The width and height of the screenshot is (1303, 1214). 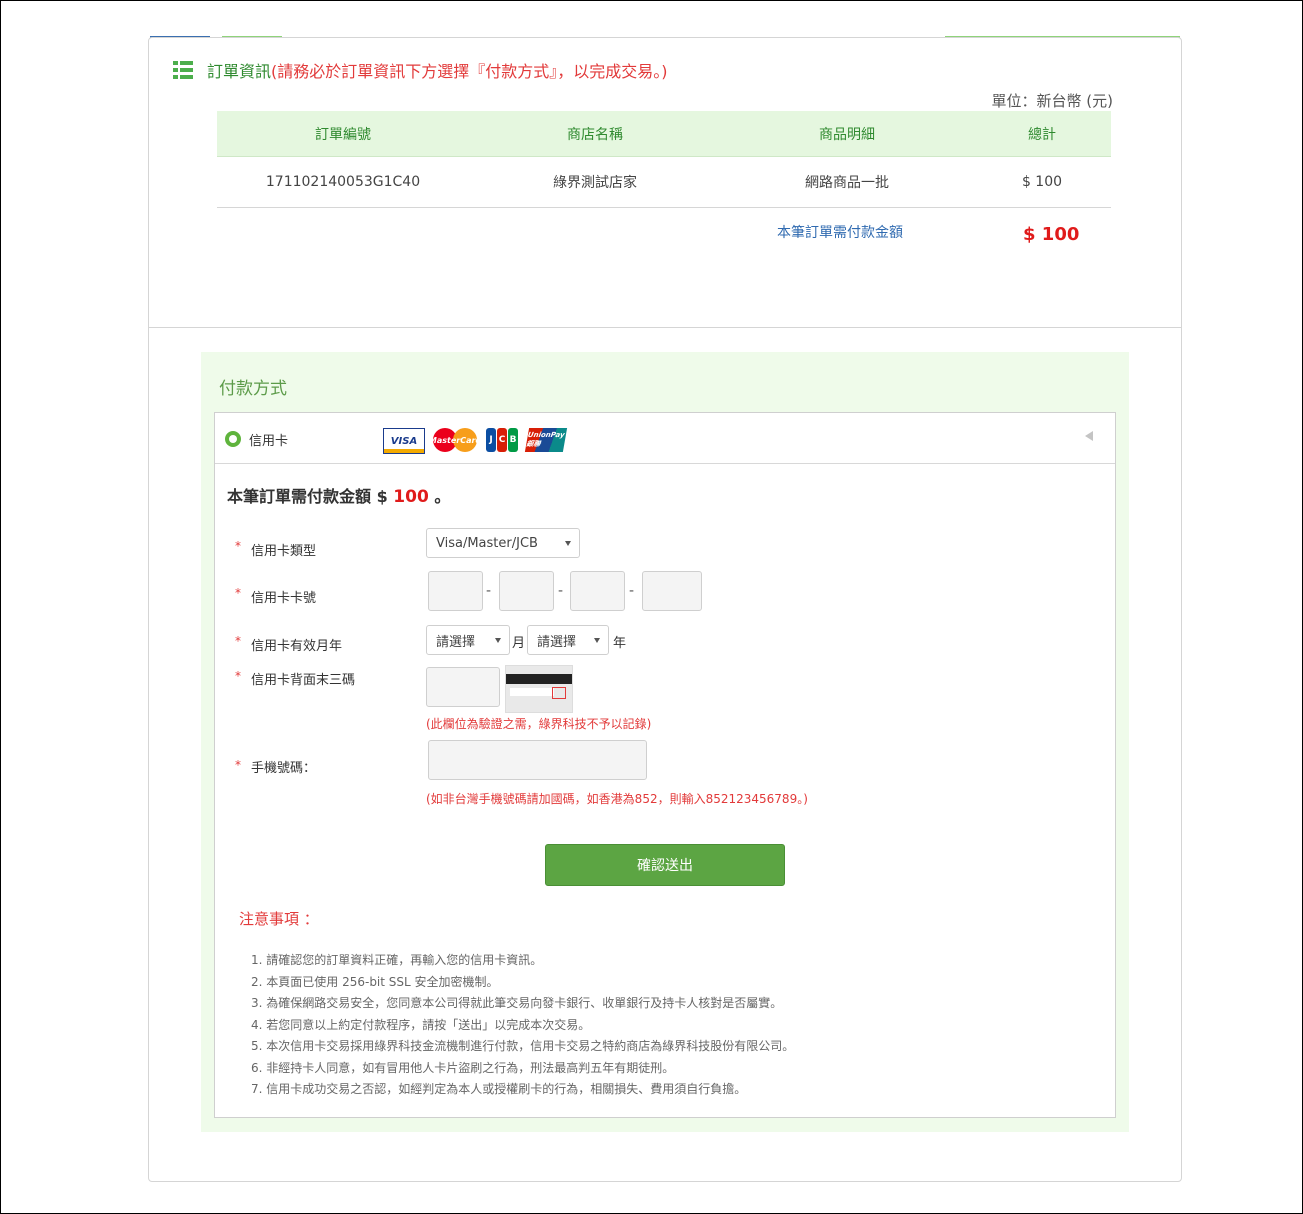 I want to click on payment-amount-value: 100, so click(x=411, y=497).